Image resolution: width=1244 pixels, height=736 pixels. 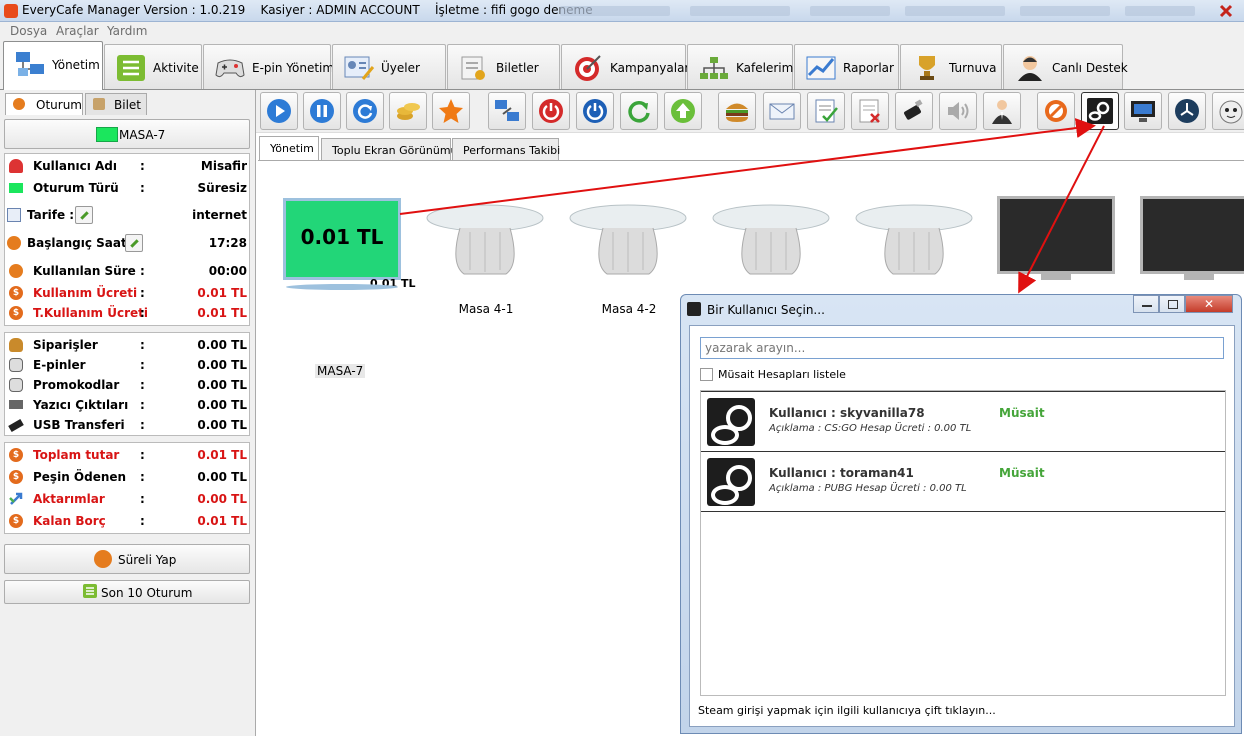 What do you see at coordinates (81, 405) in the screenshot?
I see `info-key: Yazıcı Çıktıları` at bounding box center [81, 405].